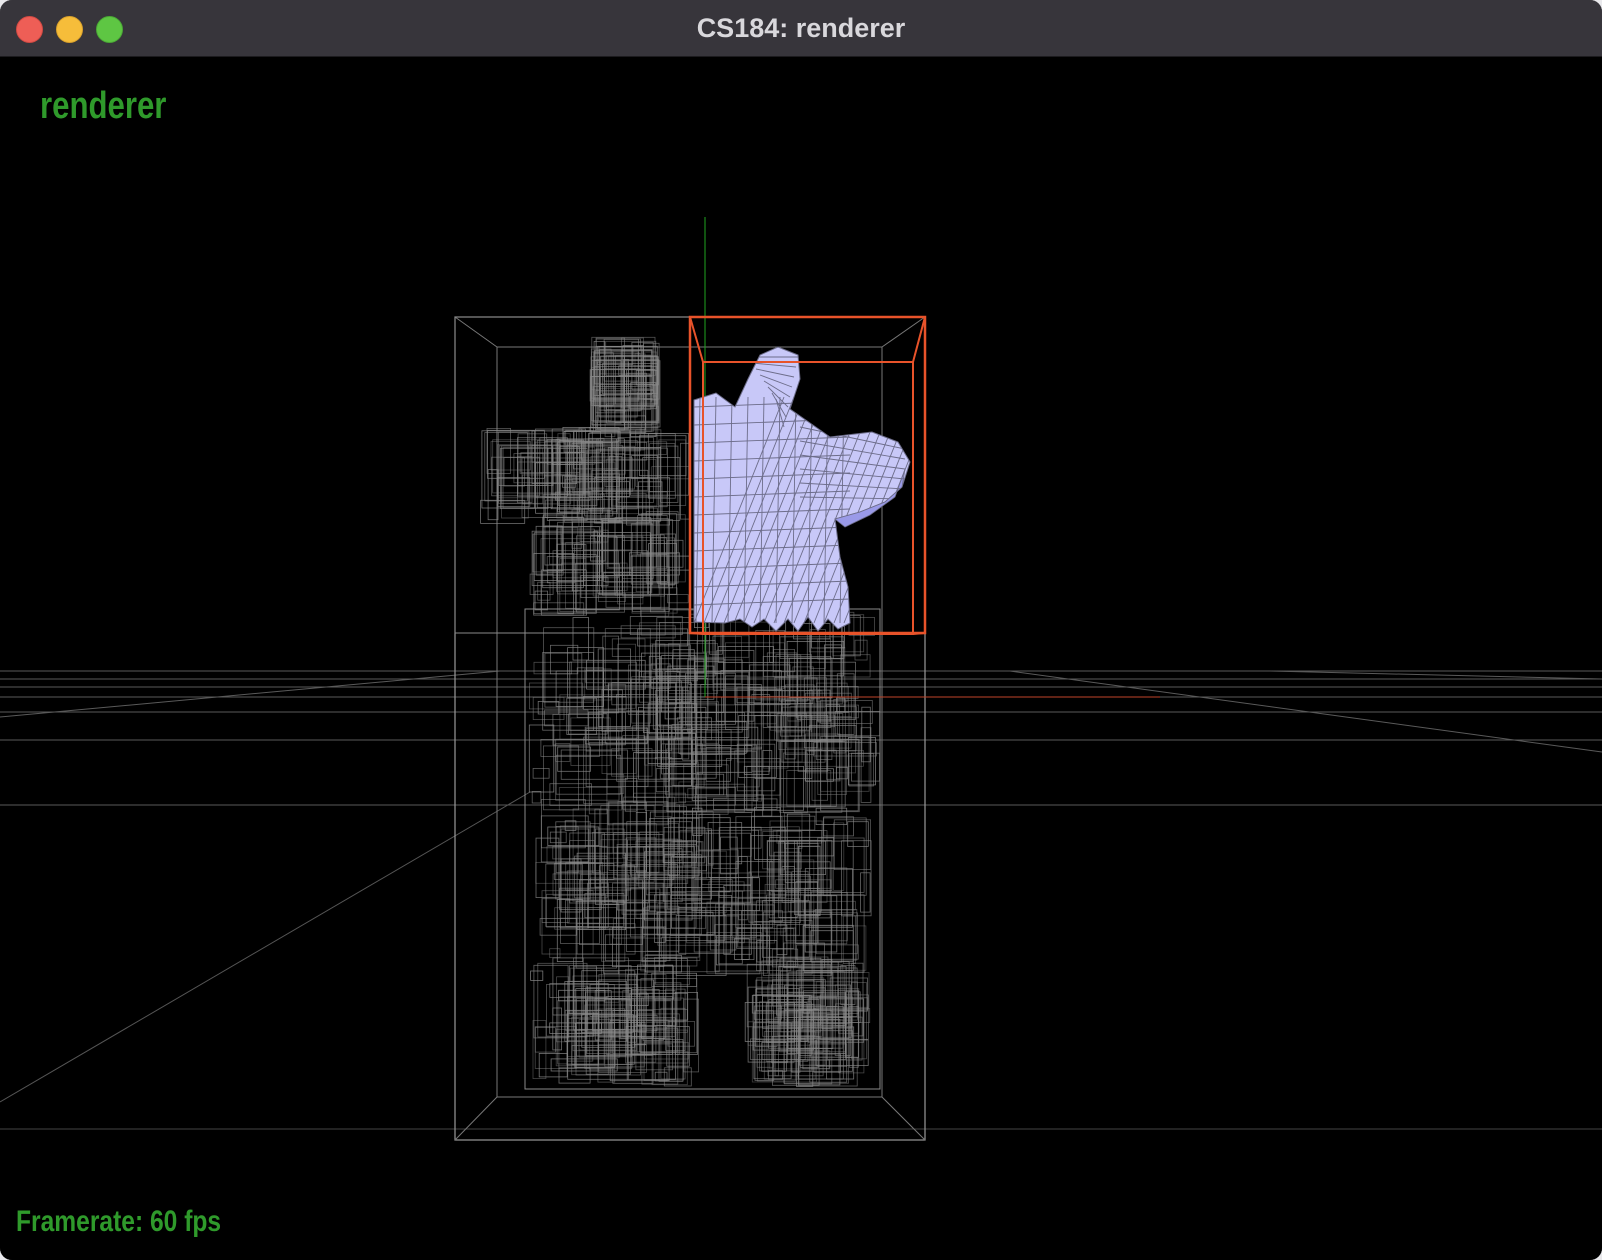 The height and width of the screenshot is (1260, 1602). I want to click on title-bar: CS184: renderer, so click(801, 28).